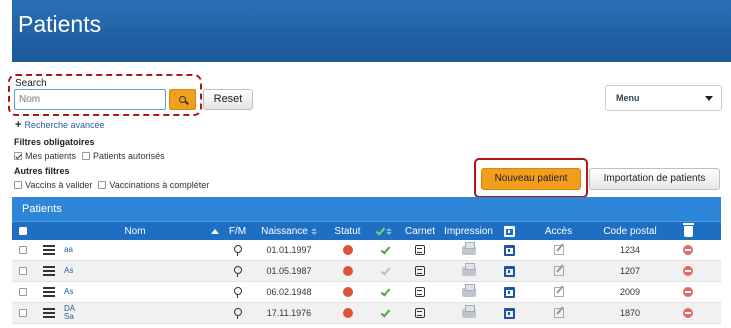 The image size is (731, 328). What do you see at coordinates (60, 125) in the screenshot?
I see `advanced-search-link: + Recherche avancée` at bounding box center [60, 125].